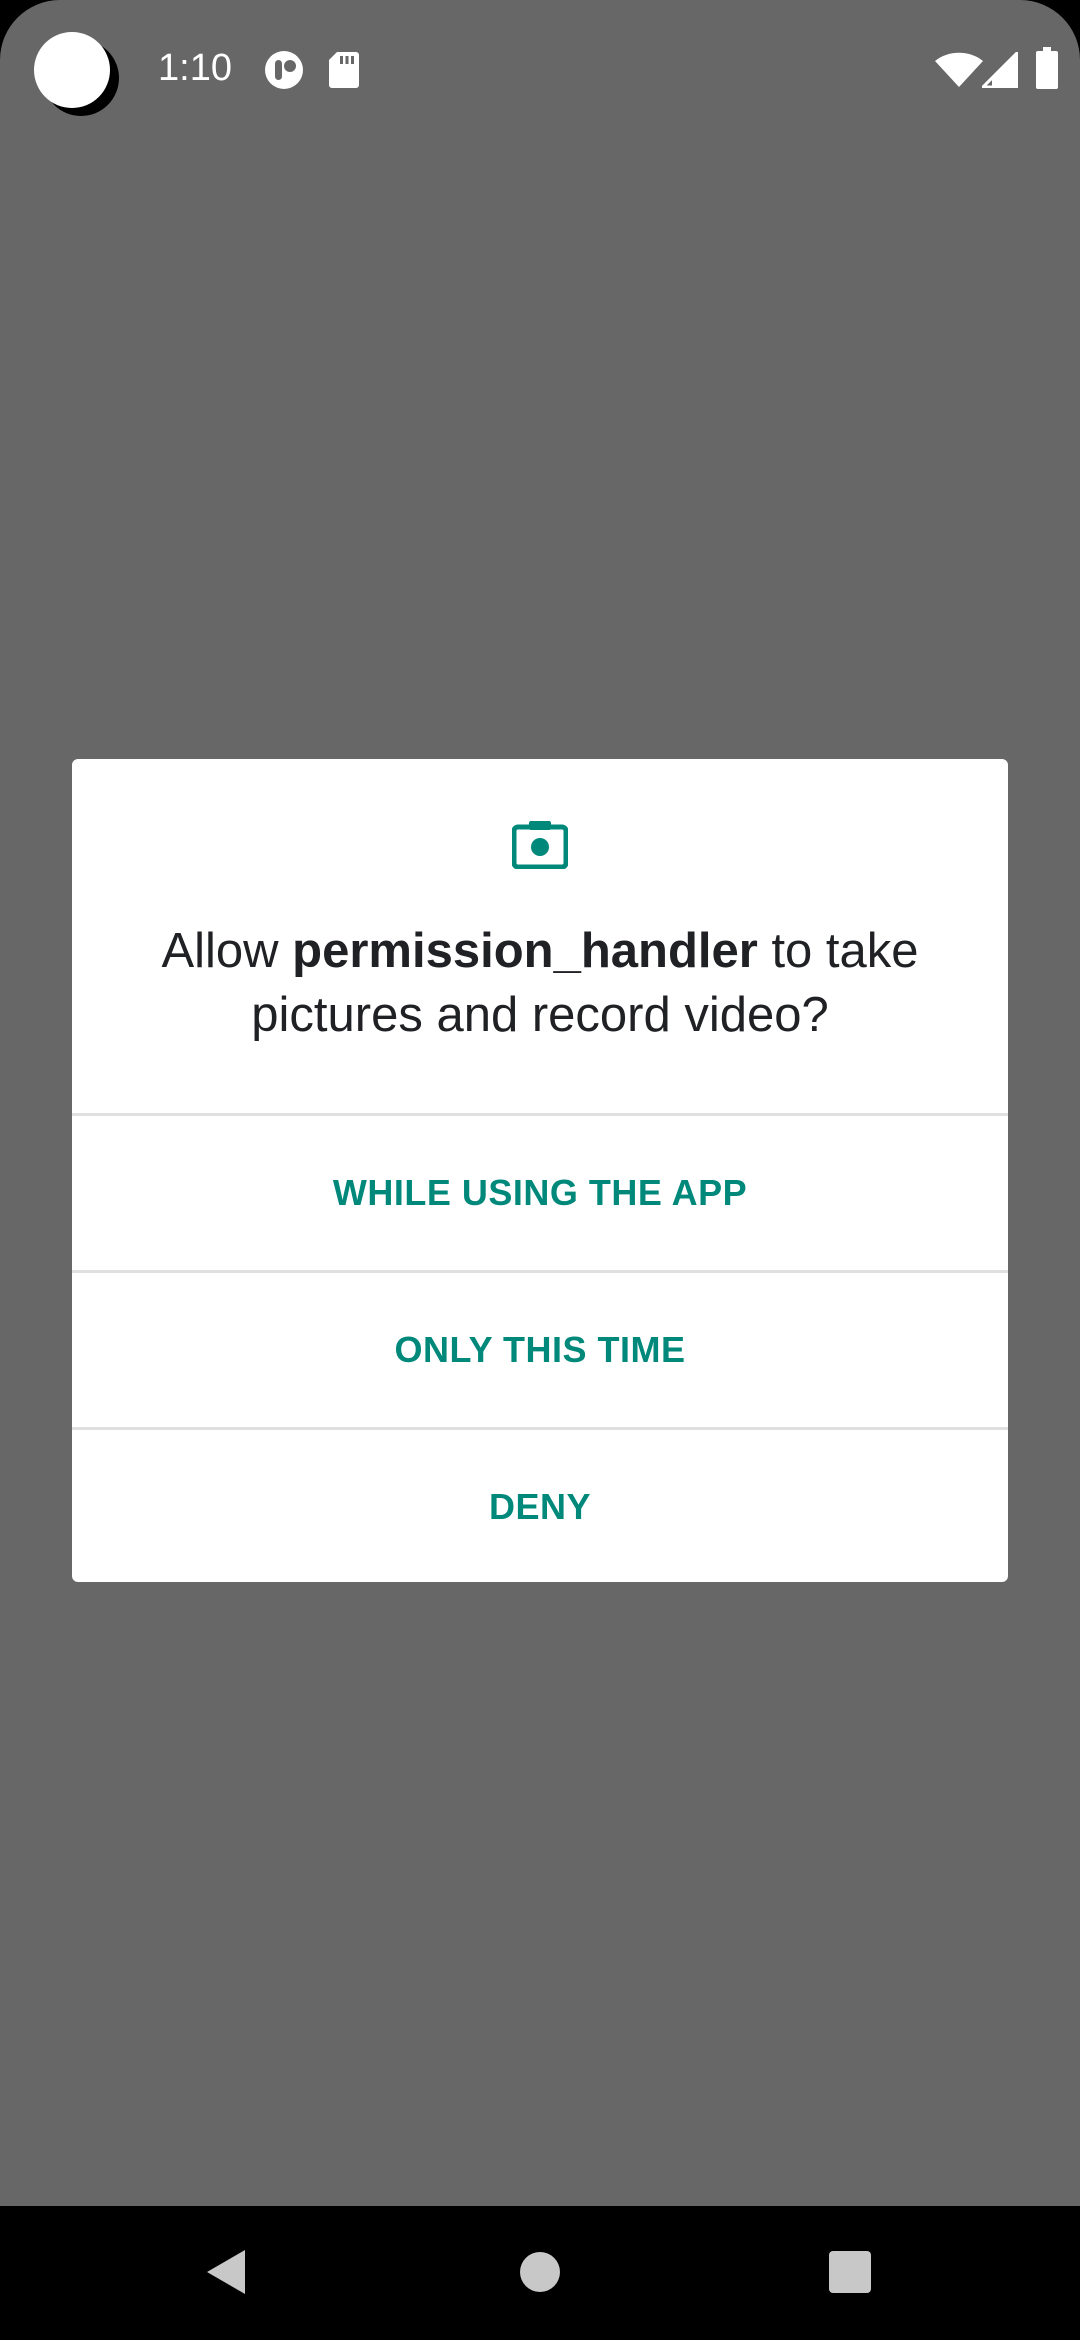  What do you see at coordinates (227, 951) in the screenshot?
I see `dialog-title-prefix: Allow` at bounding box center [227, 951].